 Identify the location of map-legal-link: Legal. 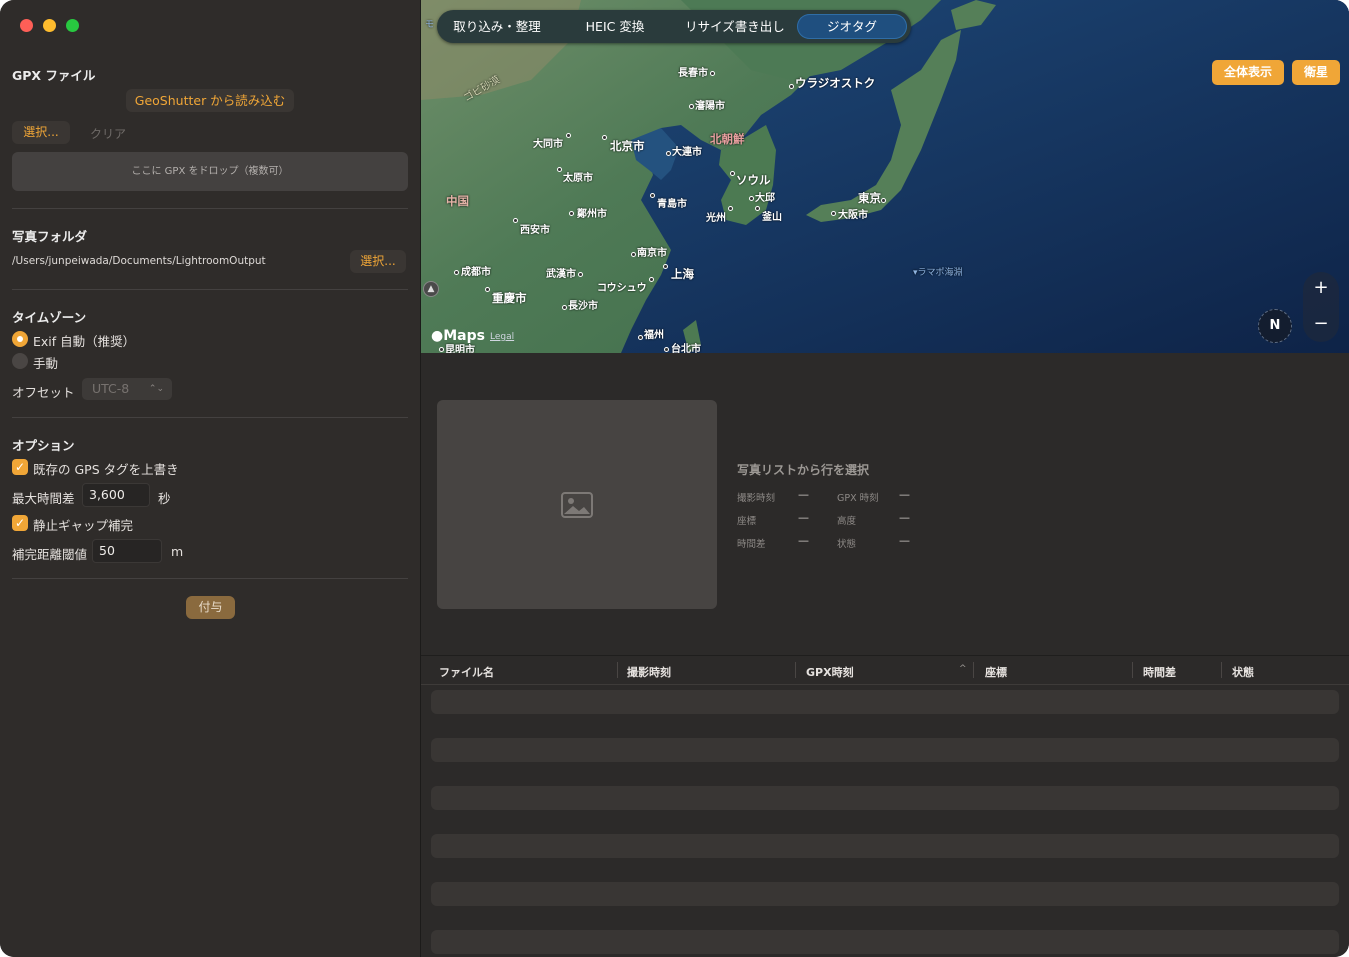
(502, 337).